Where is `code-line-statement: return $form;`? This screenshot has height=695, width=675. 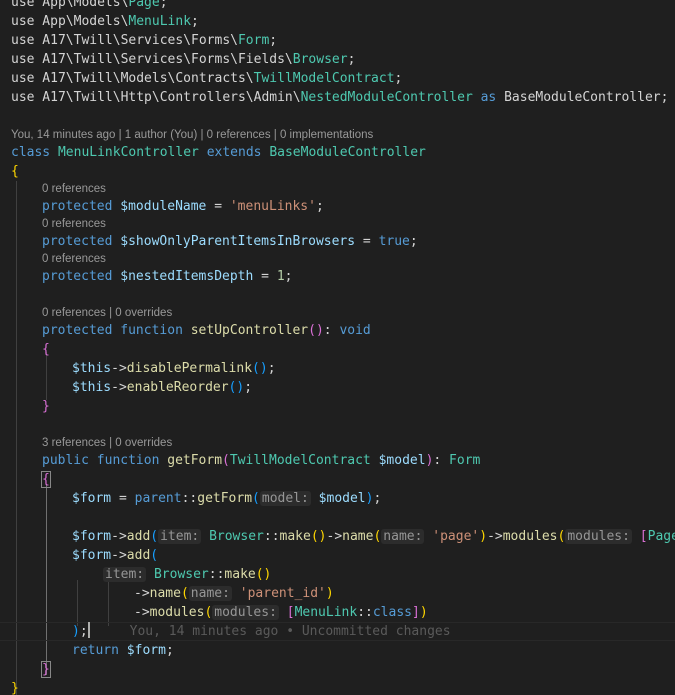
code-line-statement: return $form; is located at coordinates (123, 650).